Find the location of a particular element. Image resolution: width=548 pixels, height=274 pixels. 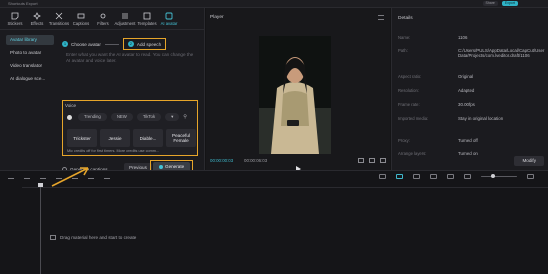

video-preview is located at coordinates (295, 95).